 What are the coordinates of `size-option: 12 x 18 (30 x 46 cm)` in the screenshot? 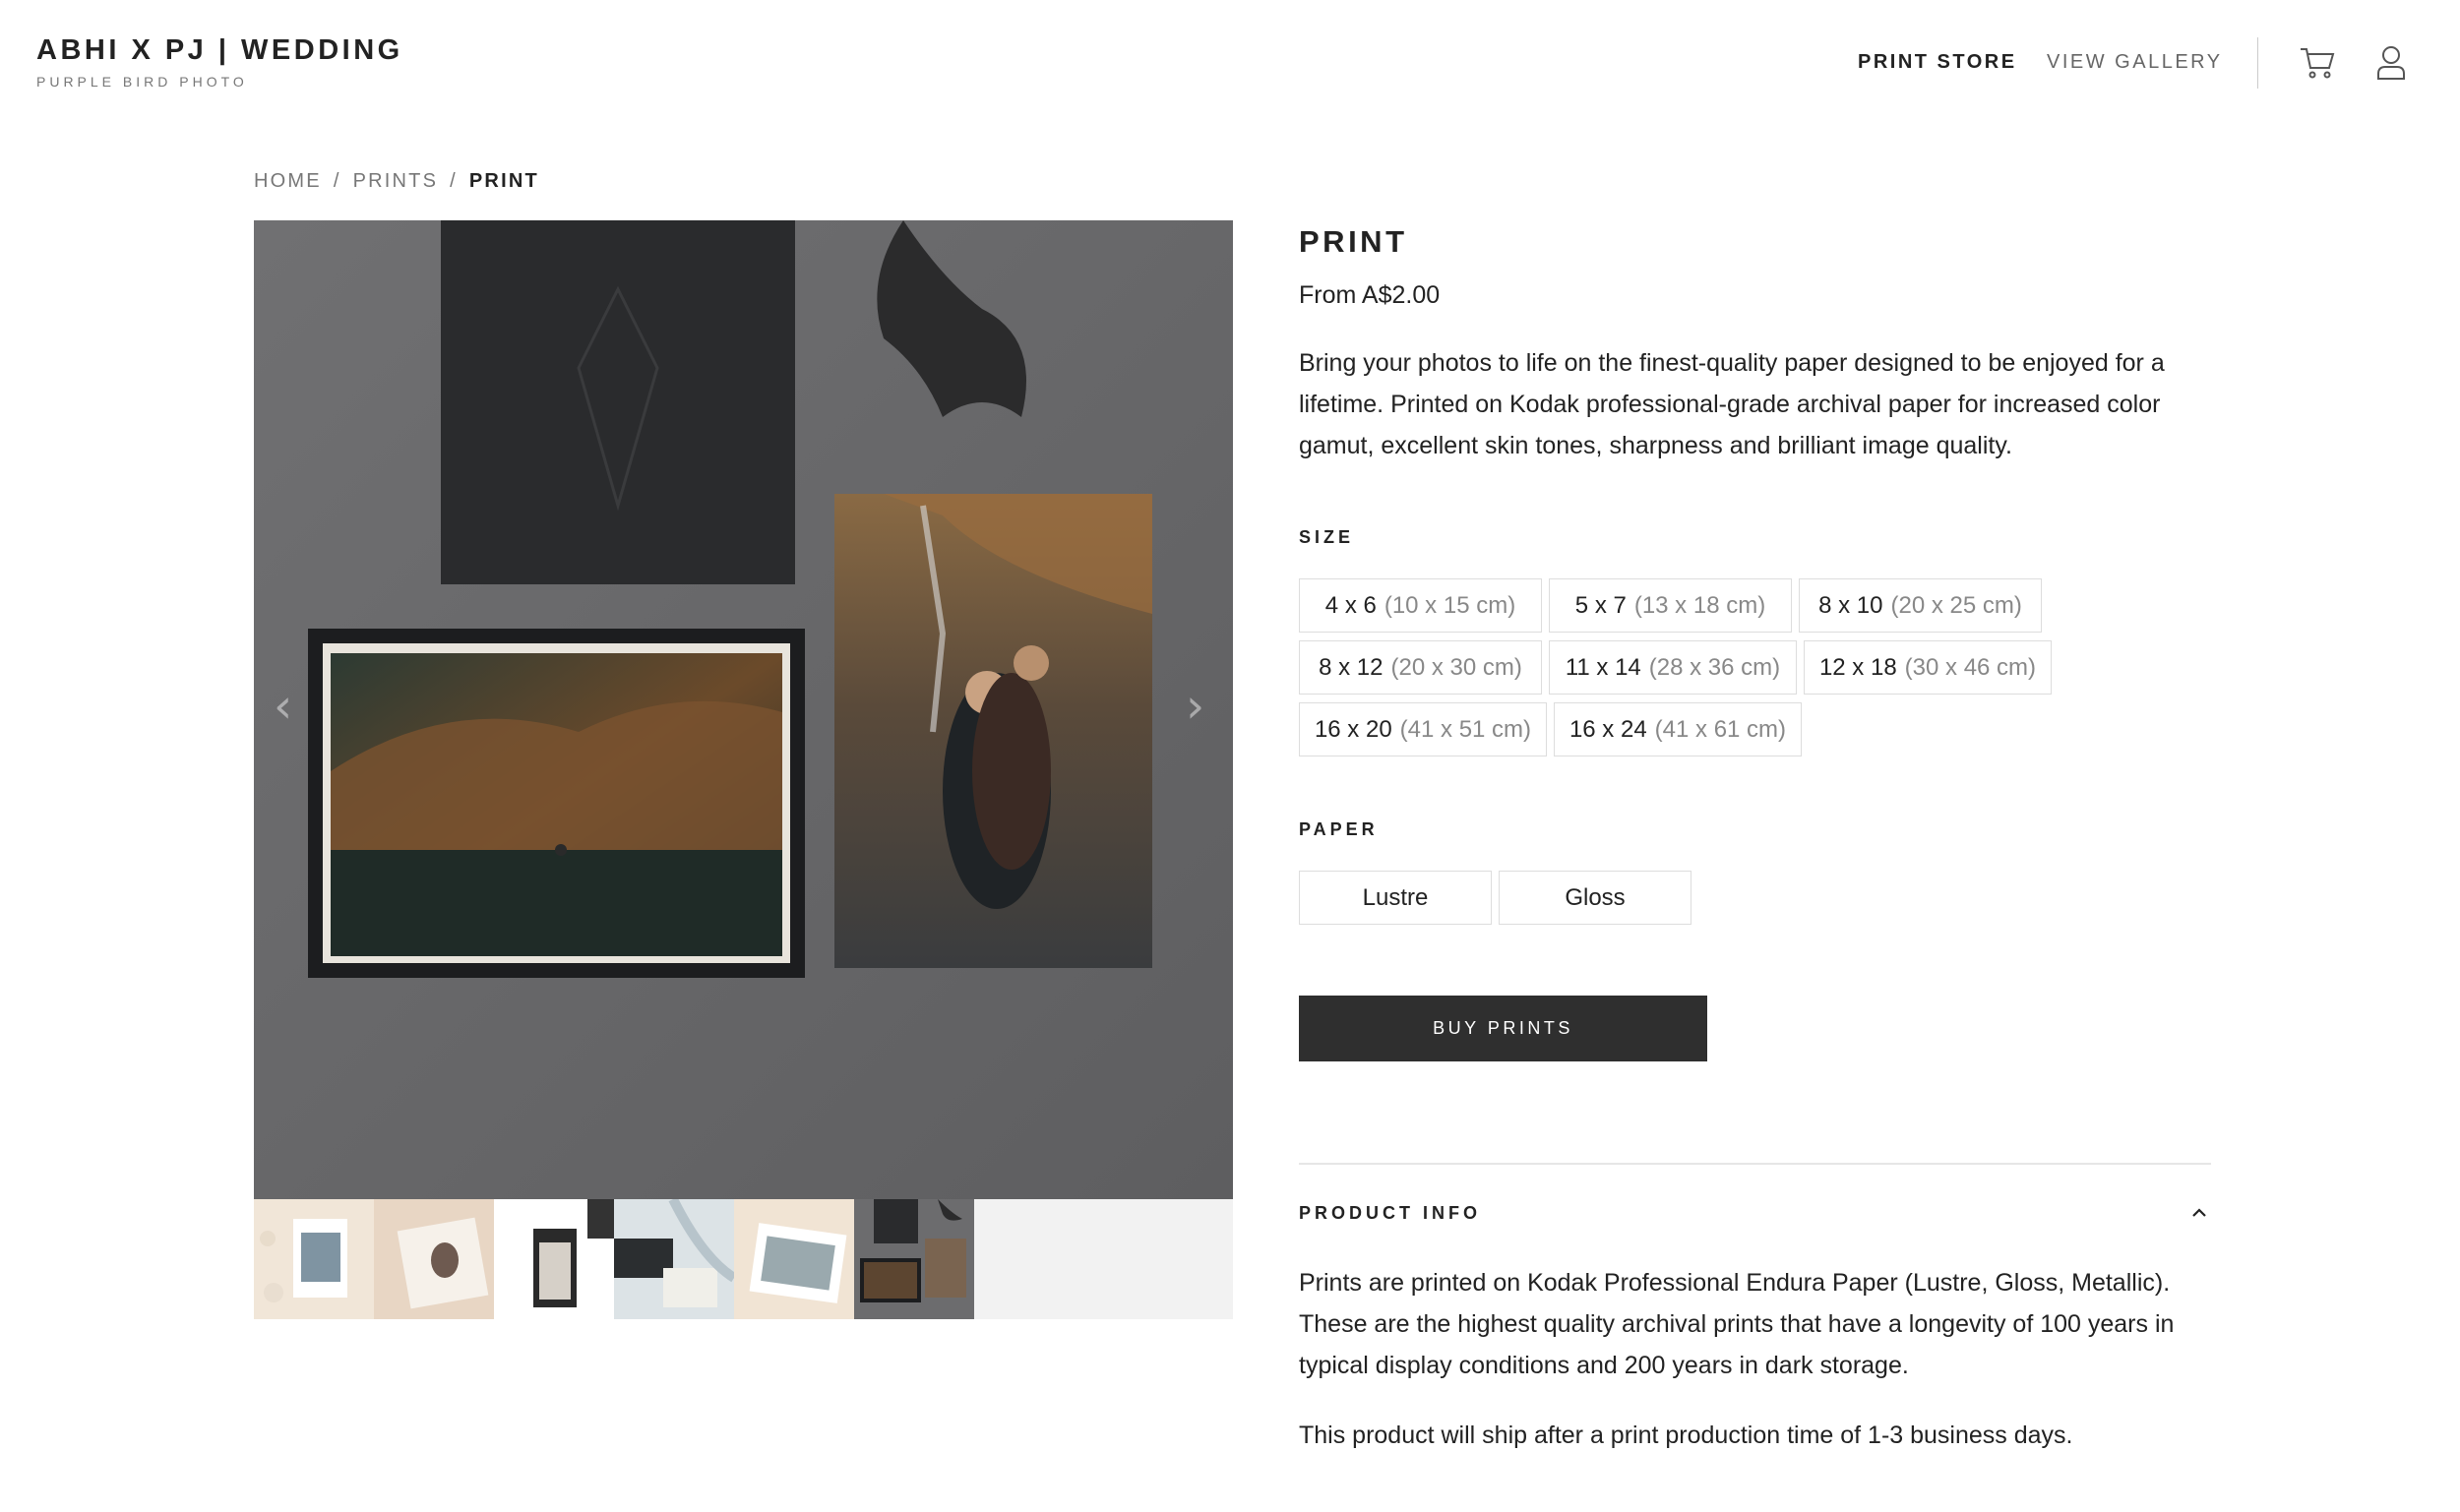 It's located at (1928, 668).